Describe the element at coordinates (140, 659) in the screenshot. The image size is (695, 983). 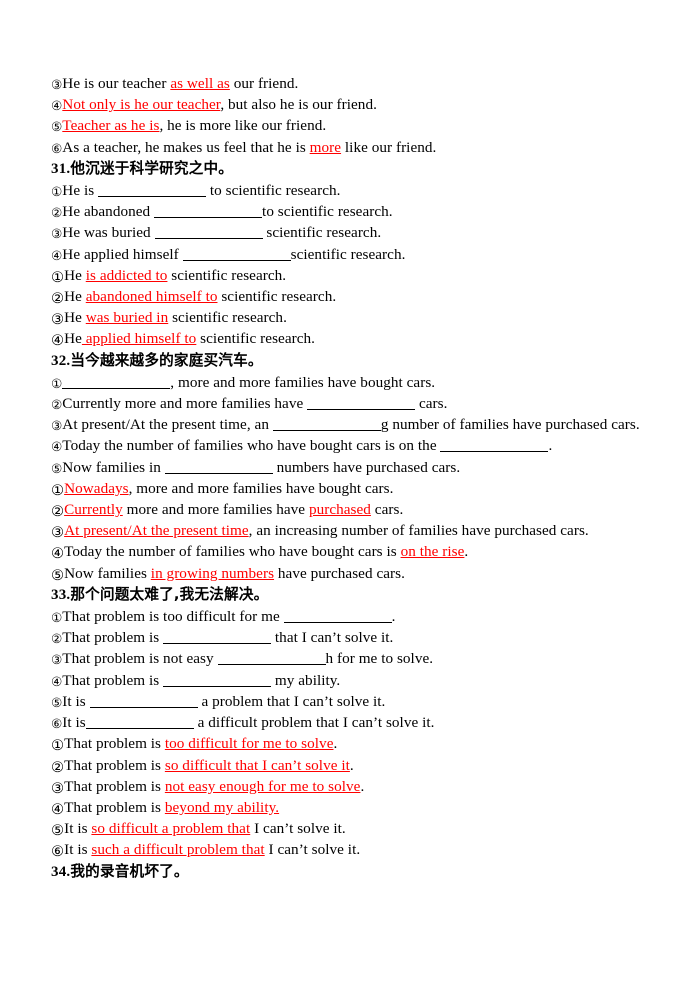
I see `sentence-text: That problem is not easy` at that location.